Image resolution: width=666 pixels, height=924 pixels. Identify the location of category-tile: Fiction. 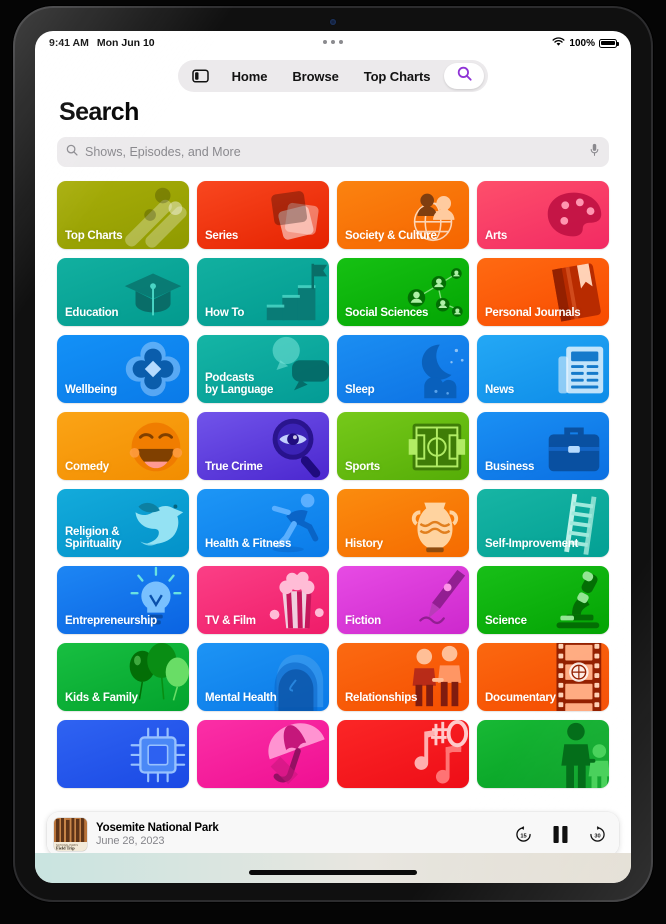
(403, 600).